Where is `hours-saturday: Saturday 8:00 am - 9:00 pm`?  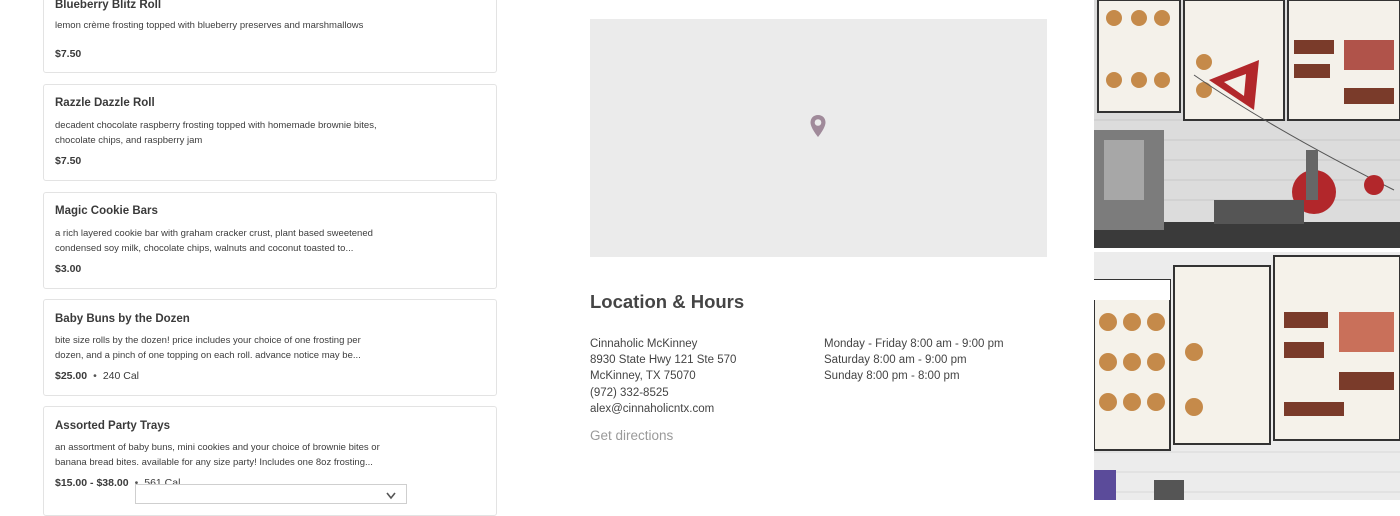
hours-saturday: Saturday 8:00 am - 9:00 pm is located at coordinates (895, 360).